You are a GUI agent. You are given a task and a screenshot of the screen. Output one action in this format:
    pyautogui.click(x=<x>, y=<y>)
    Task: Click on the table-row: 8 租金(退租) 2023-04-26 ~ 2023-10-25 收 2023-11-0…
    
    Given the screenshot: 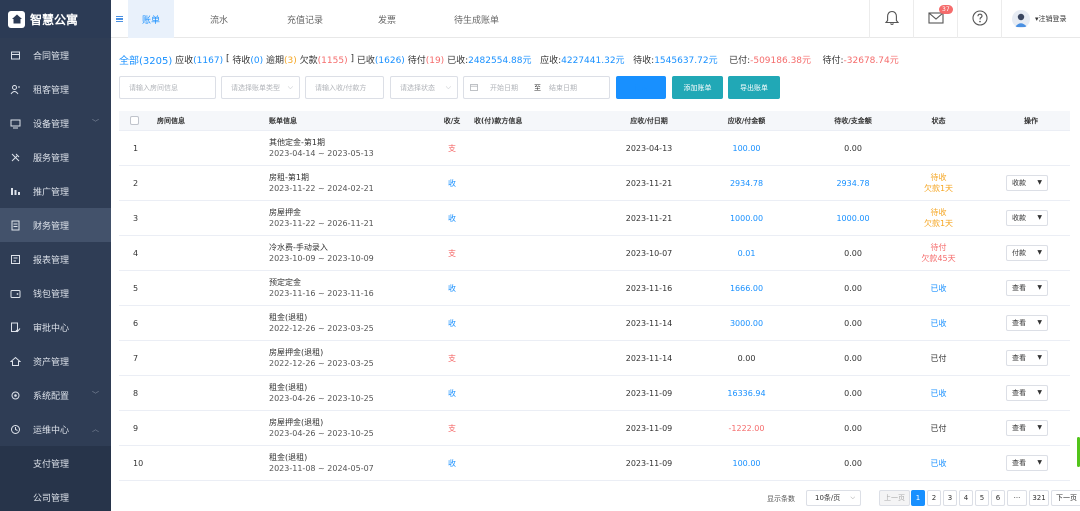 What is the action you would take?
    pyautogui.click(x=594, y=393)
    